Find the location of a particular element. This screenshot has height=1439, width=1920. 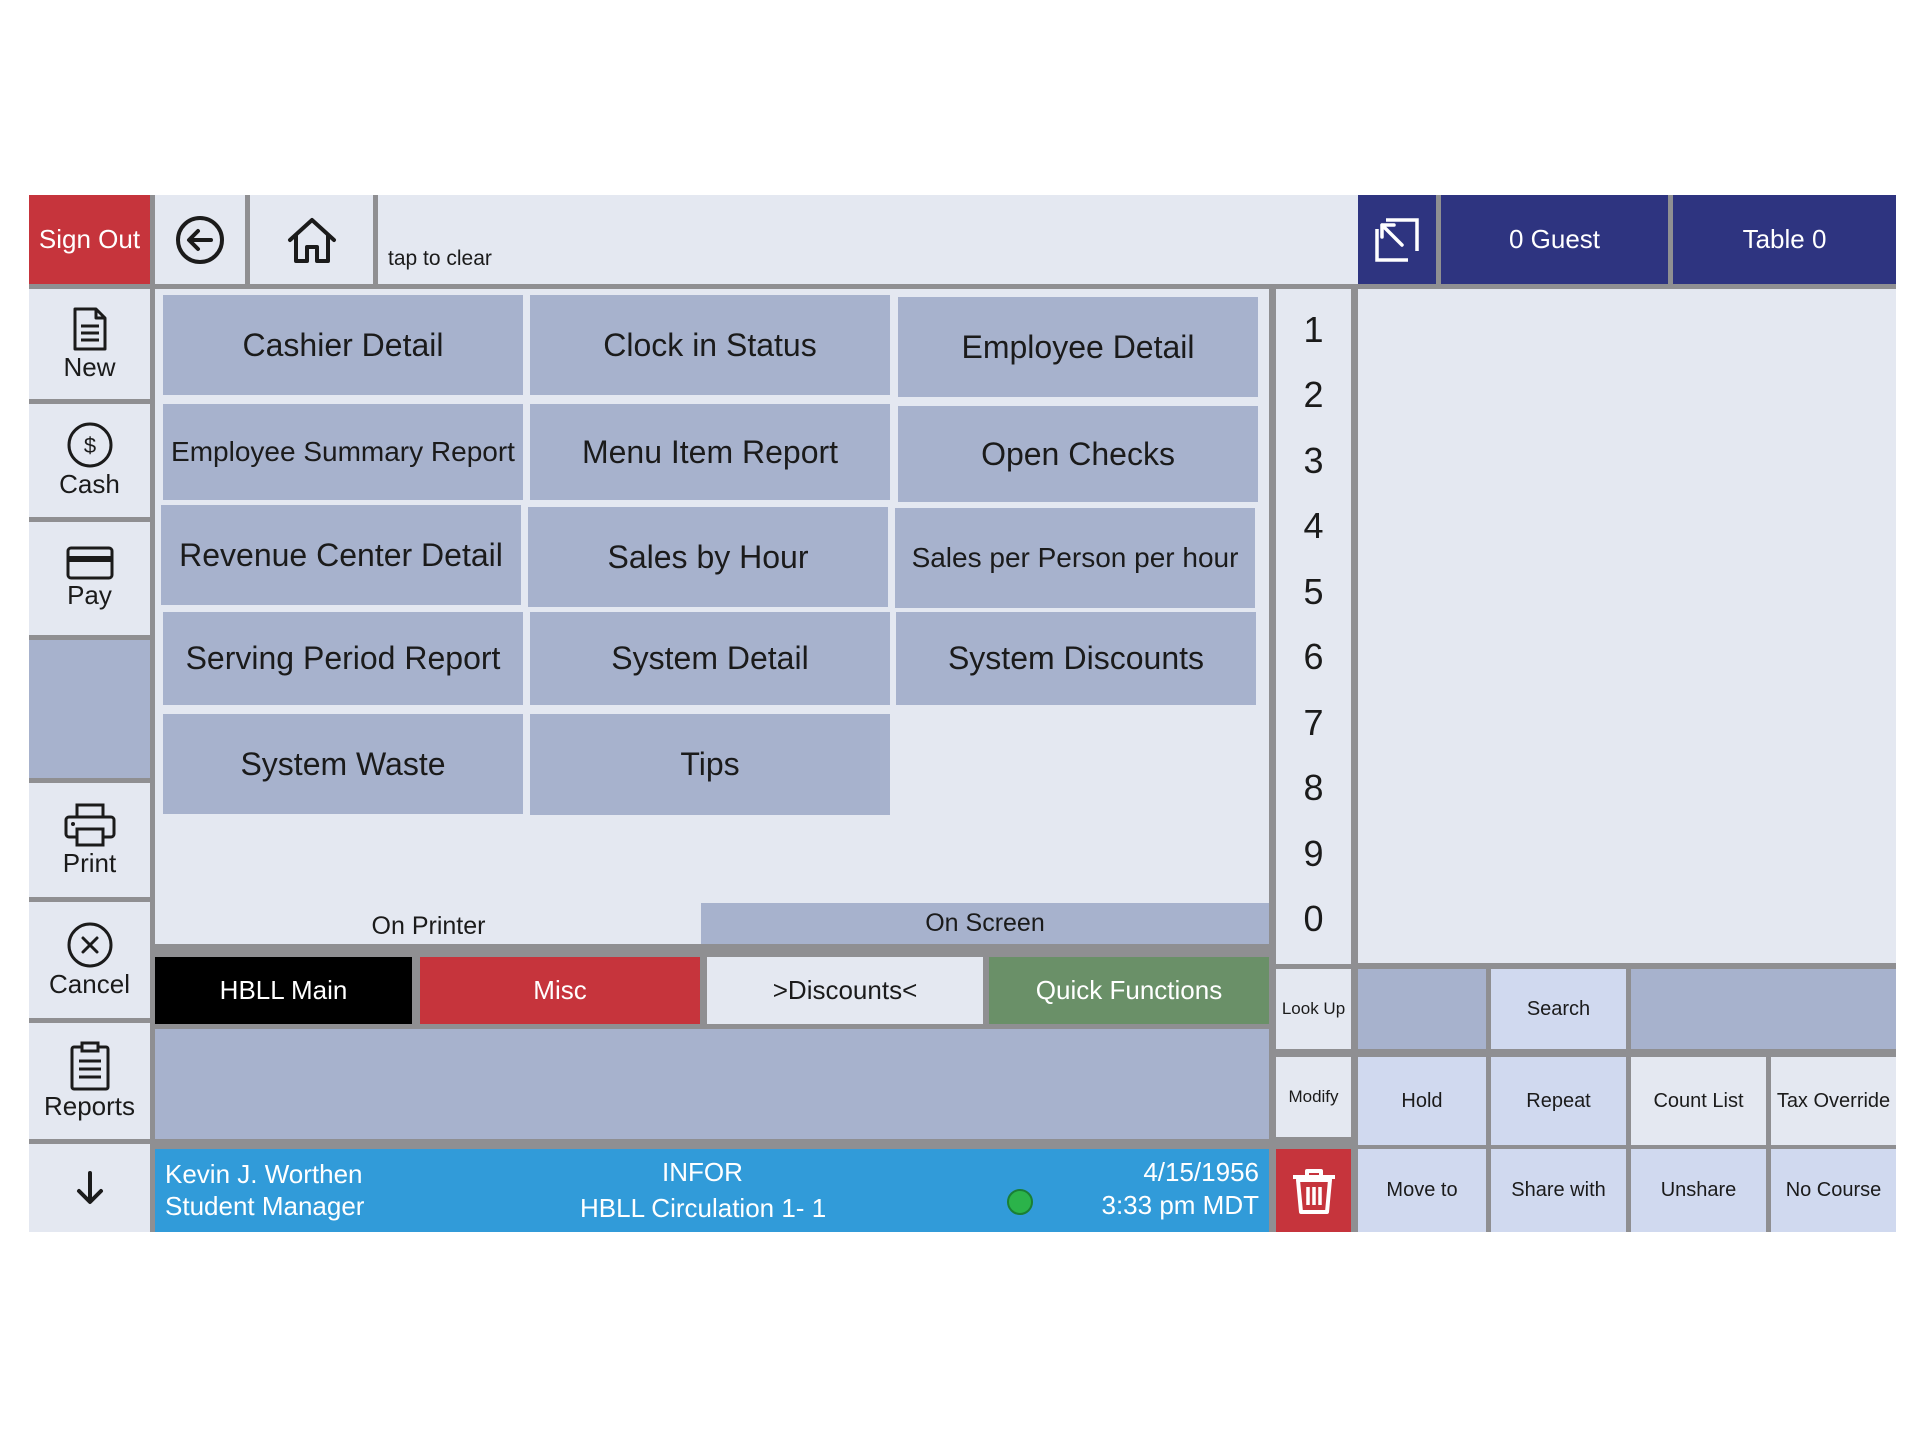

report-button: Clock in Status is located at coordinates (710, 345).